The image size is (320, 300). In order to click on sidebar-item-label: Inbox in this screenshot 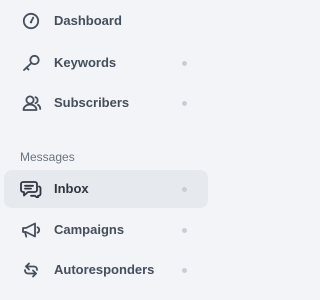, I will do `click(71, 188)`.